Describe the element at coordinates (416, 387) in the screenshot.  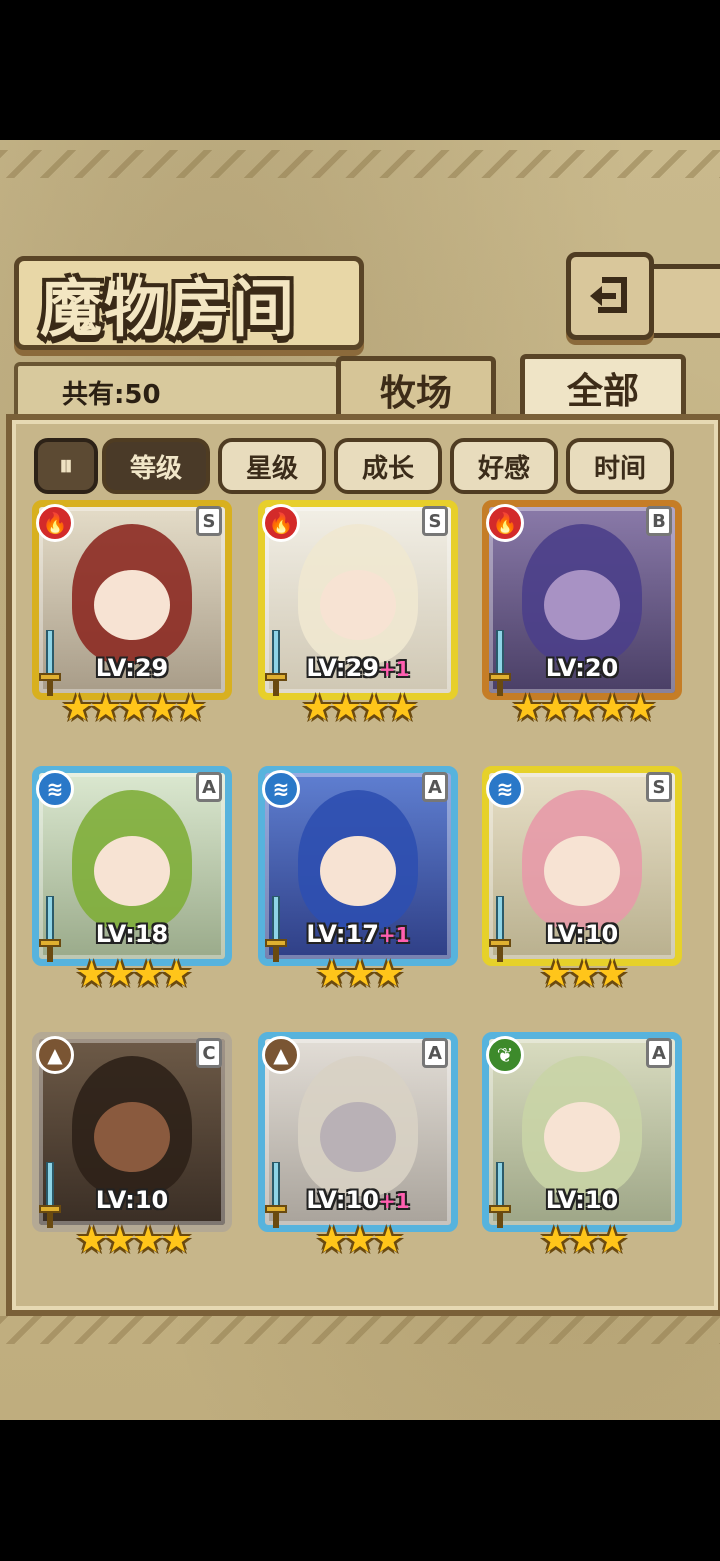
I see `tab-ranch: 牧场` at that location.